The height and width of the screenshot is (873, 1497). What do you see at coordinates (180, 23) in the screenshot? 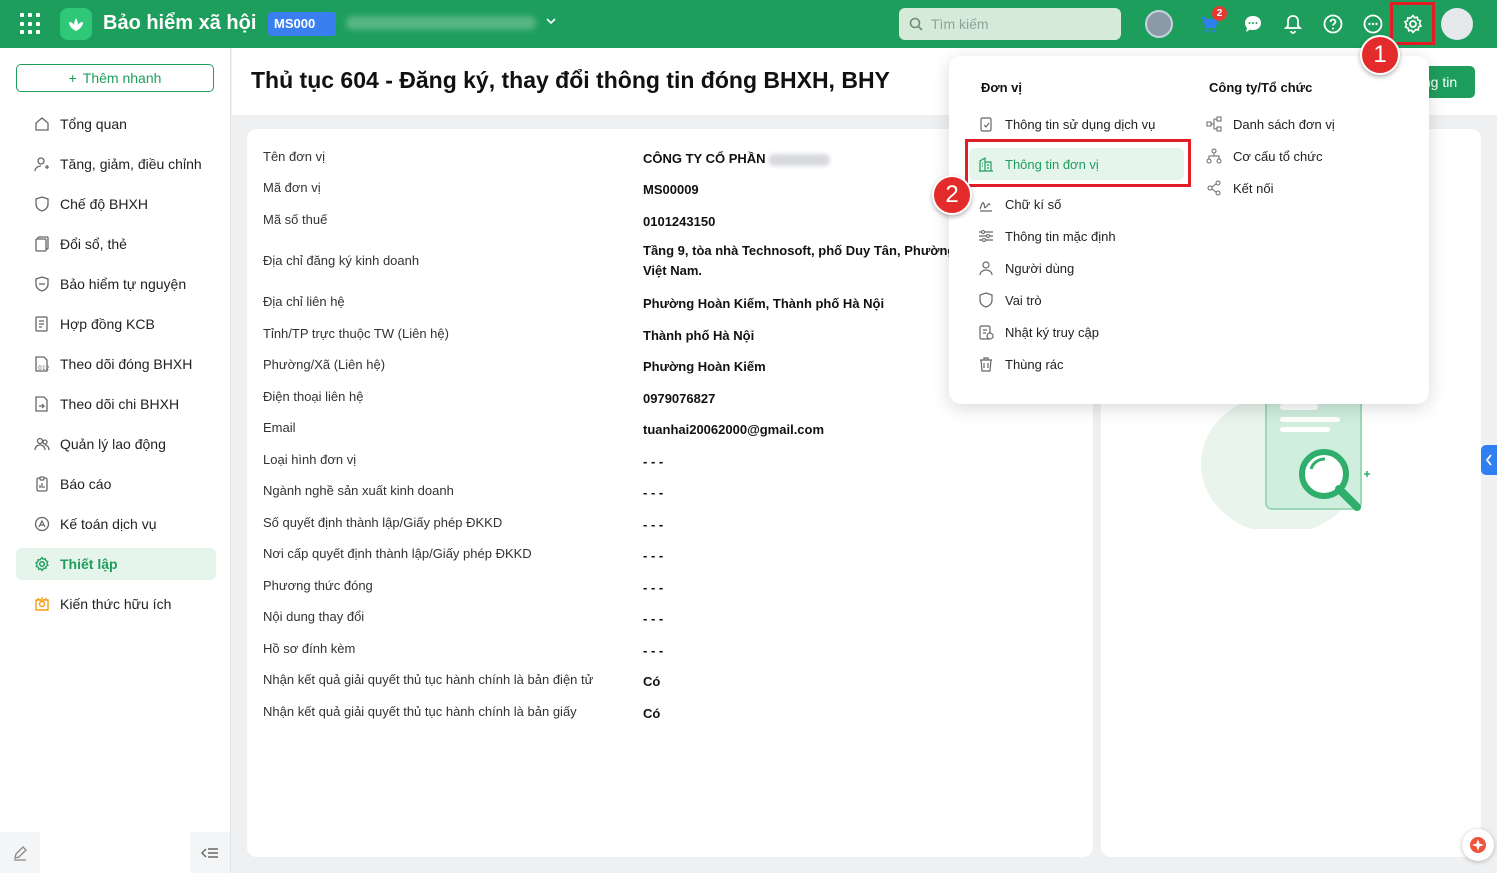
I see `app-title: Bảo hiểm xã hội` at bounding box center [180, 23].